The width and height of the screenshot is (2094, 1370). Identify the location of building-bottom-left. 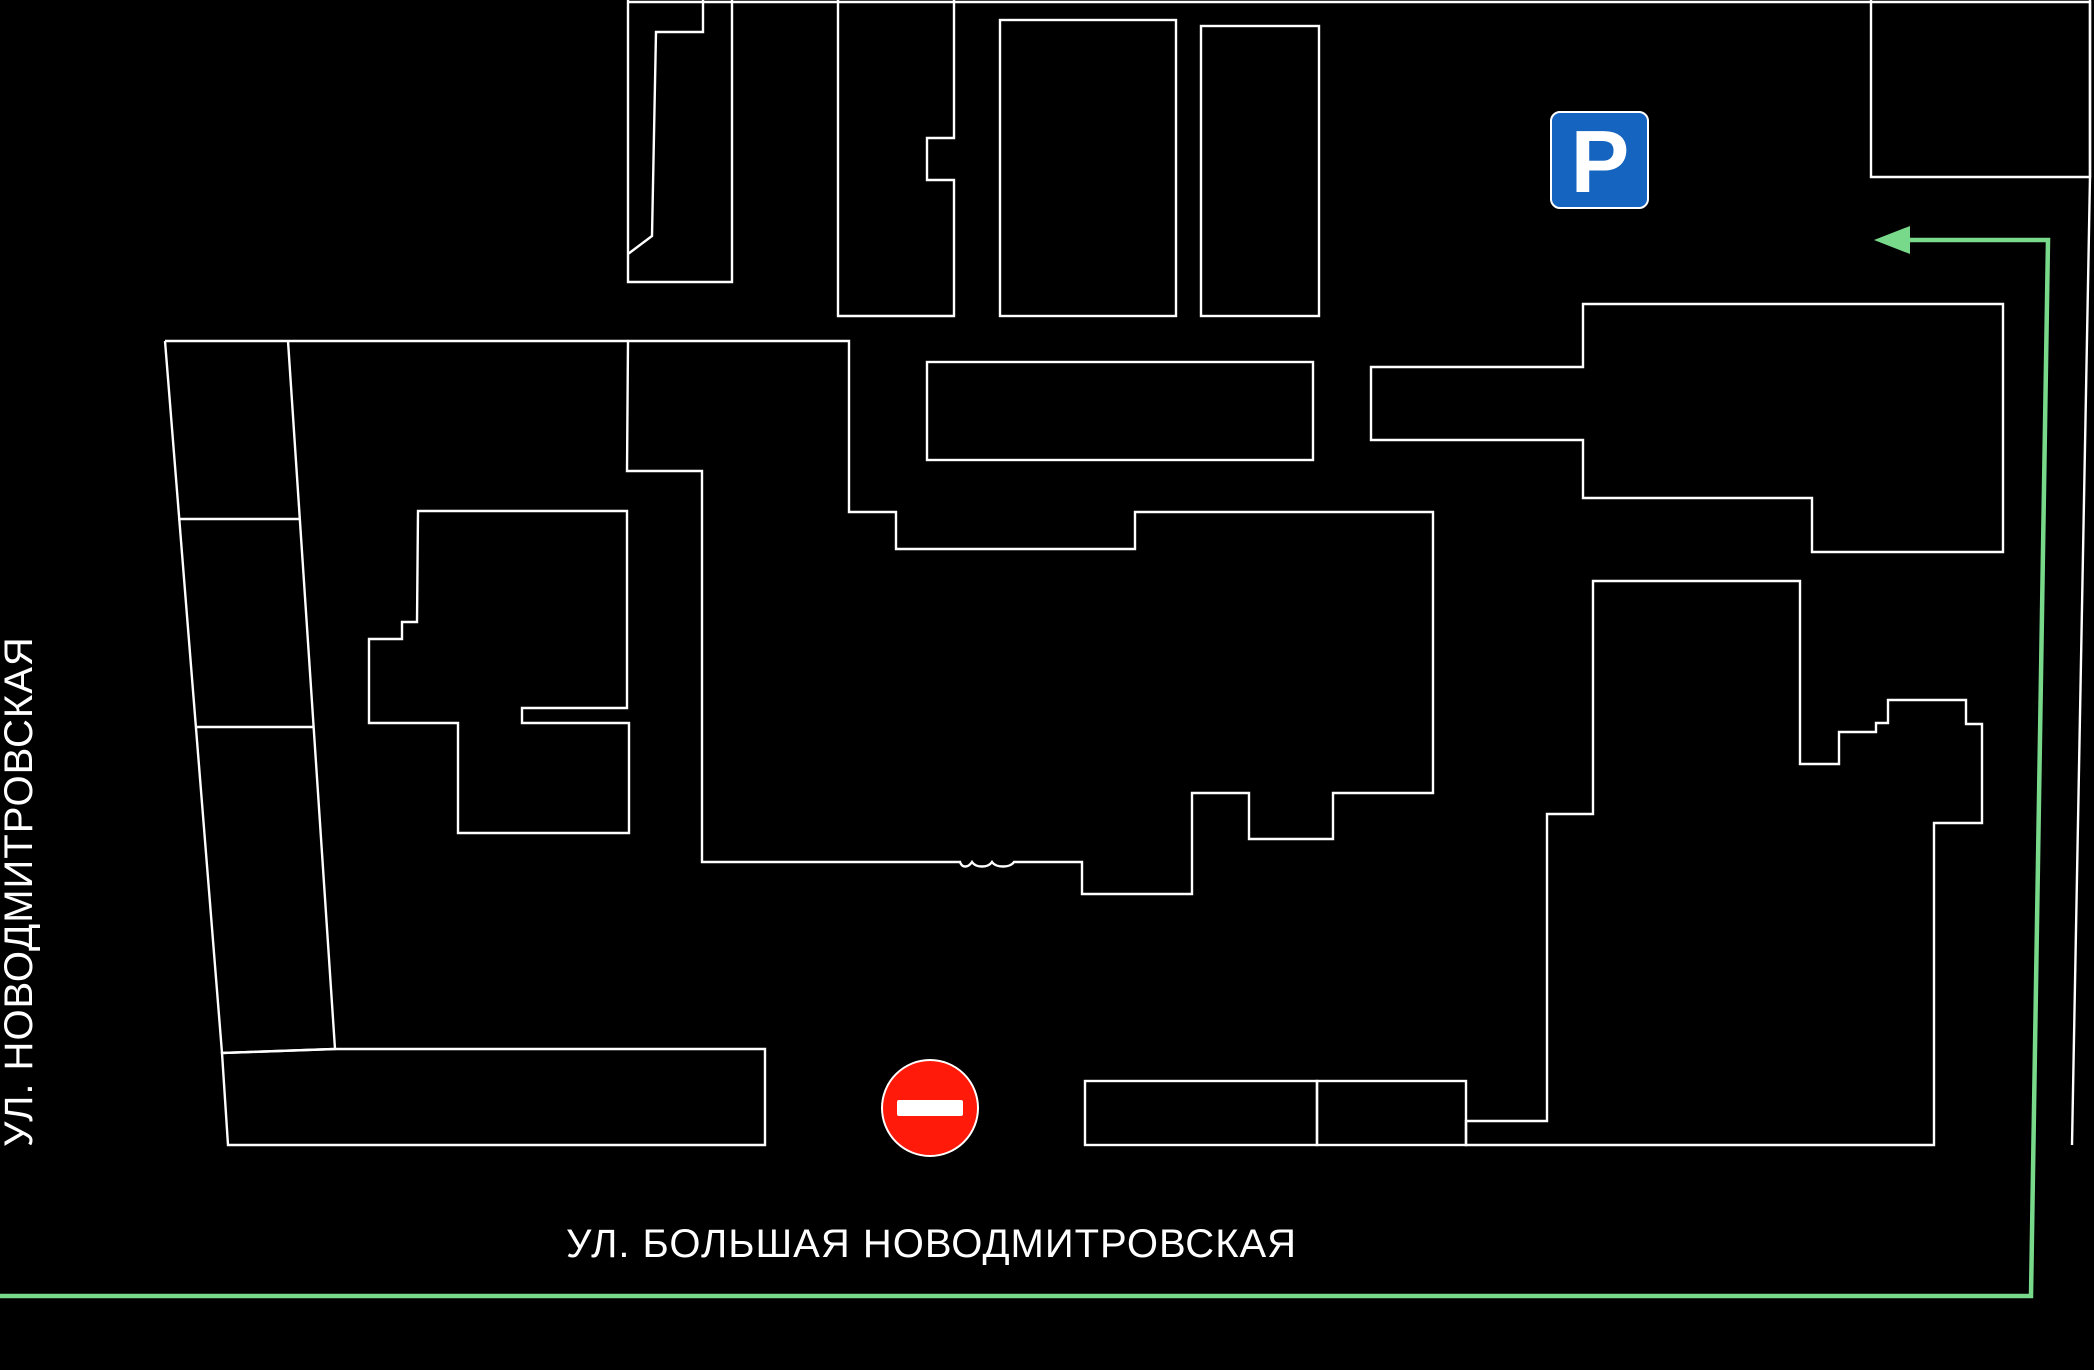
(493, 1097).